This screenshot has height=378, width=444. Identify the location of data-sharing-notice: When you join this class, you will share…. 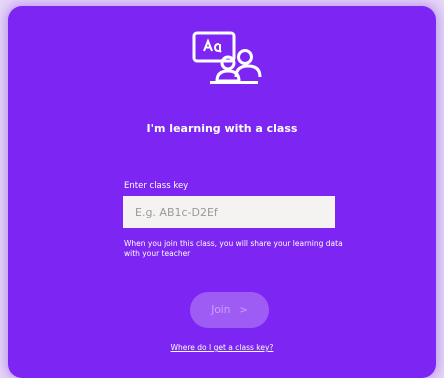
(233, 248).